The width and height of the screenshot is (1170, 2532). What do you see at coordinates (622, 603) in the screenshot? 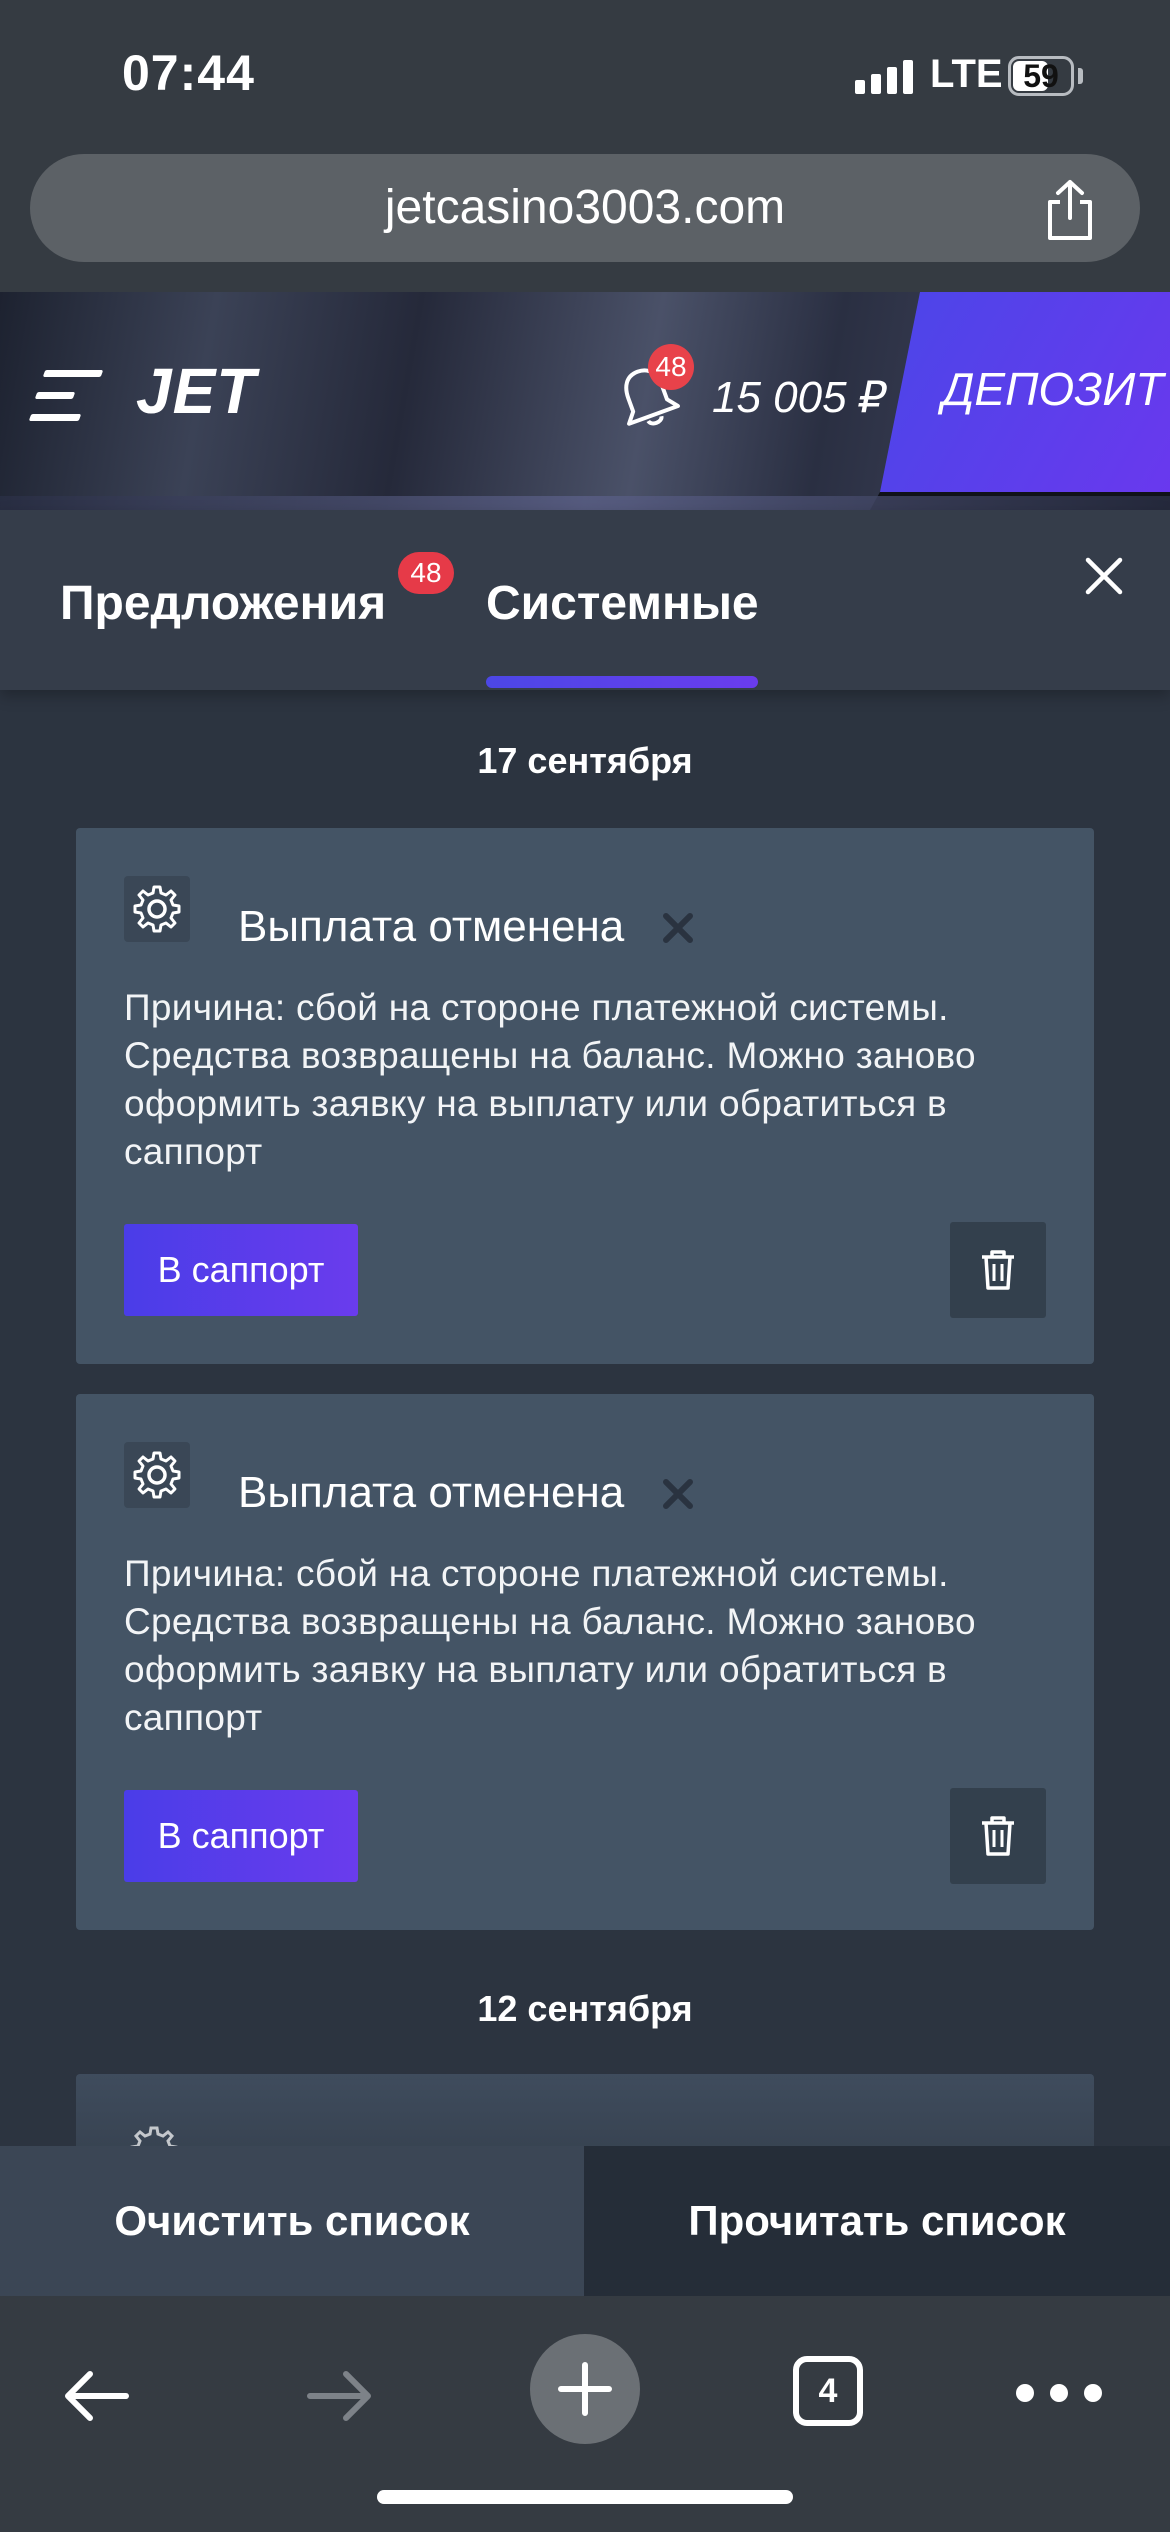
I see `tab-system: Системные` at bounding box center [622, 603].